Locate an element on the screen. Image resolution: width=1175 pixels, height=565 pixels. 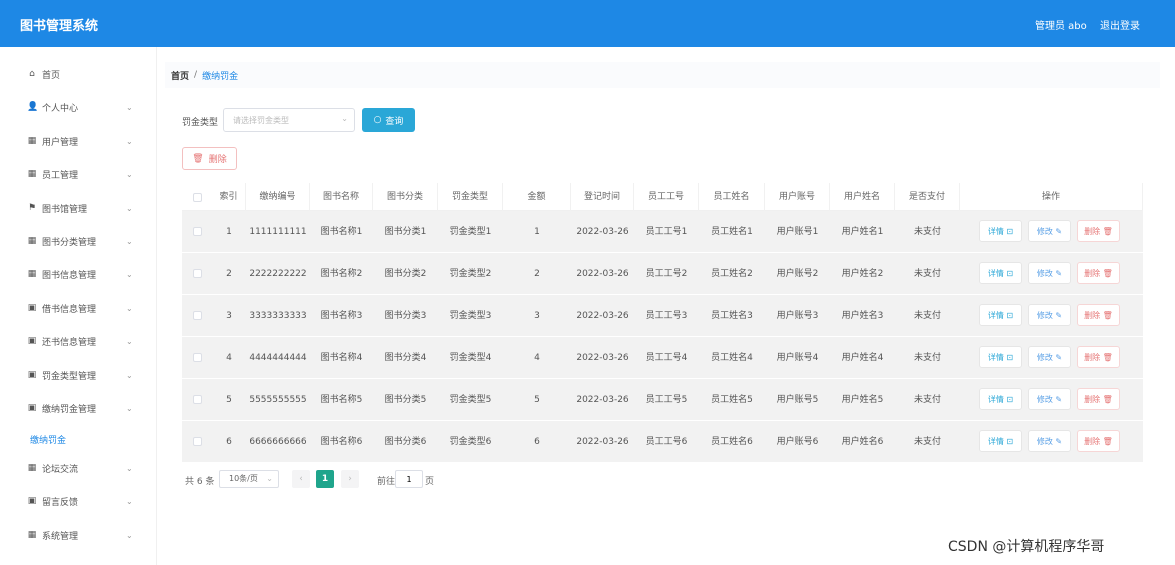
sidebar-item-1: 👤 个人中心 ⌄ is located at coordinates (78, 107).